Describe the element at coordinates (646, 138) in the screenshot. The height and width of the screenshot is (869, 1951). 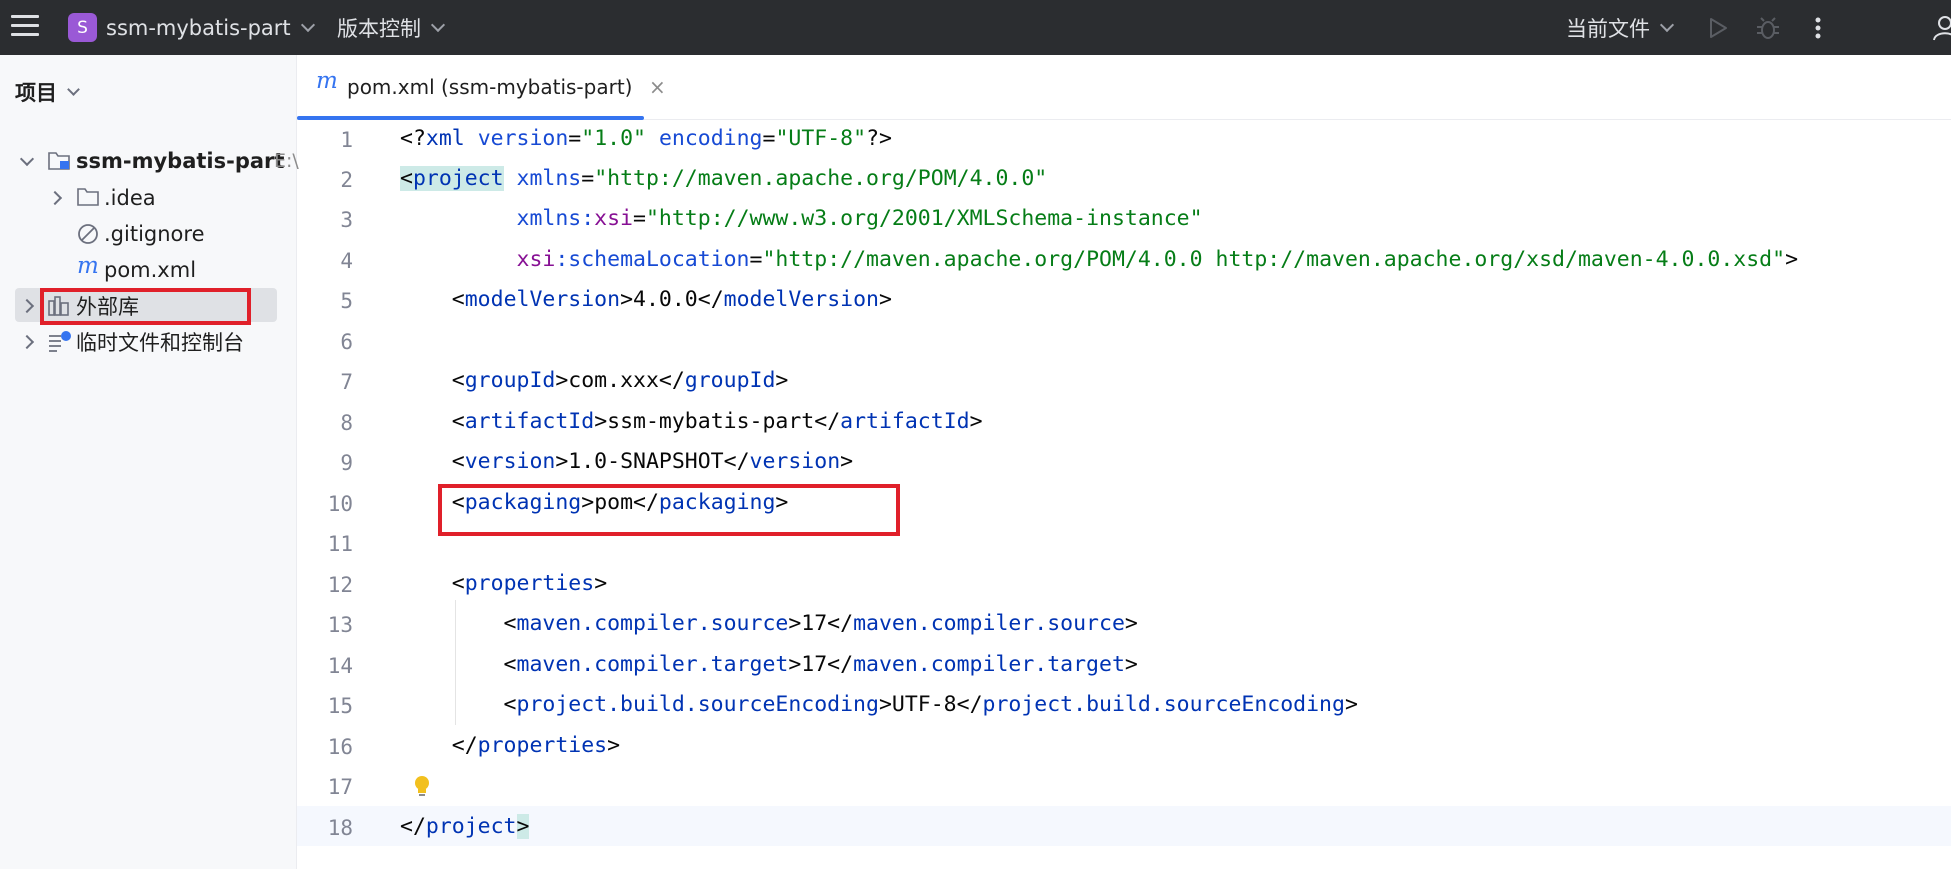
I see `code-line-1: <?xml version="1.0" encoding="UTF-8"?>` at that location.